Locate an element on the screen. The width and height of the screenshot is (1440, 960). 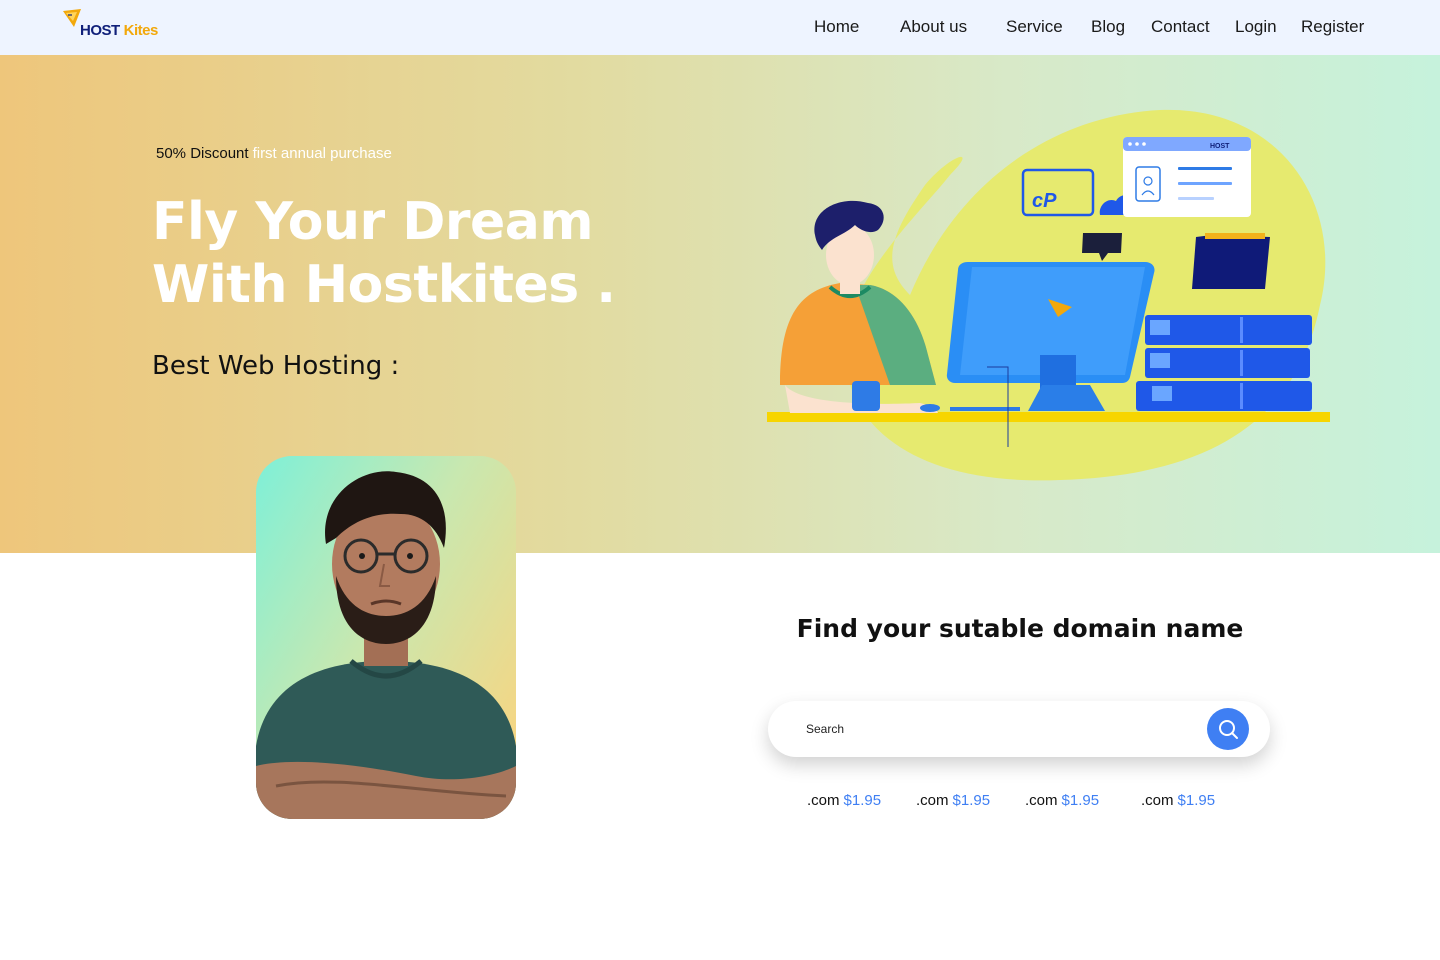
desk-shape is located at coordinates (1048, 417).